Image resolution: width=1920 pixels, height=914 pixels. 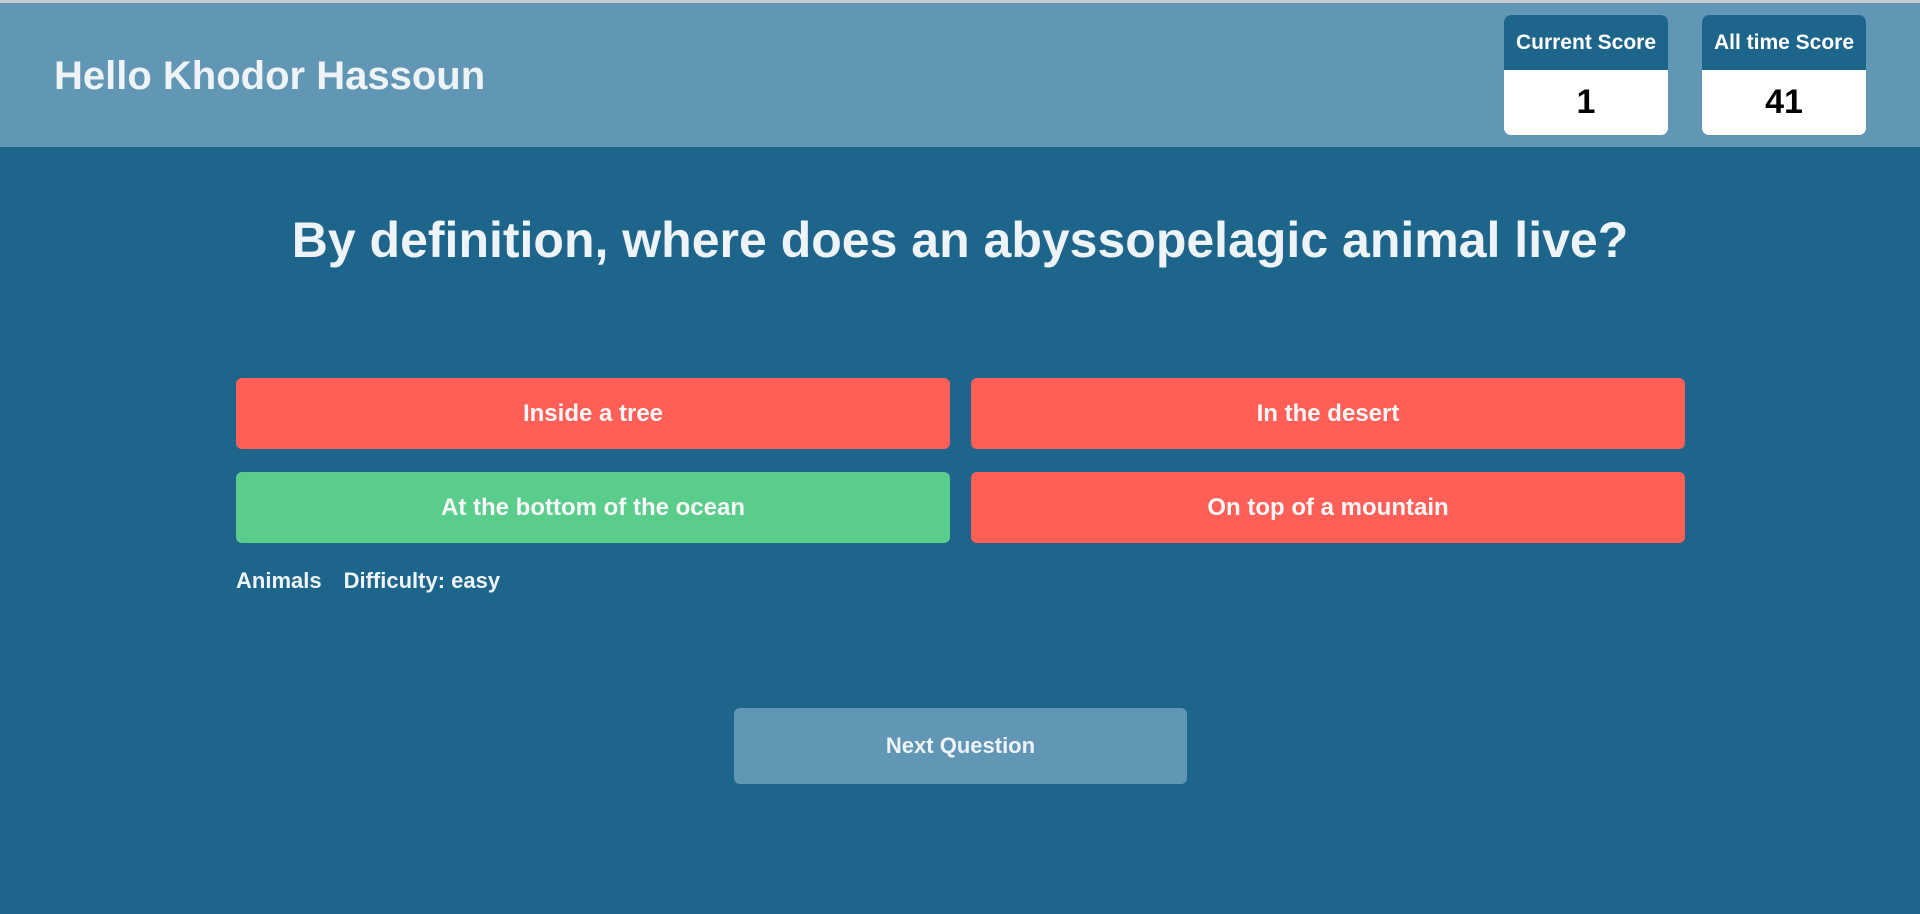 What do you see at coordinates (593, 413) in the screenshot?
I see `answer-option-1: Inside a tree` at bounding box center [593, 413].